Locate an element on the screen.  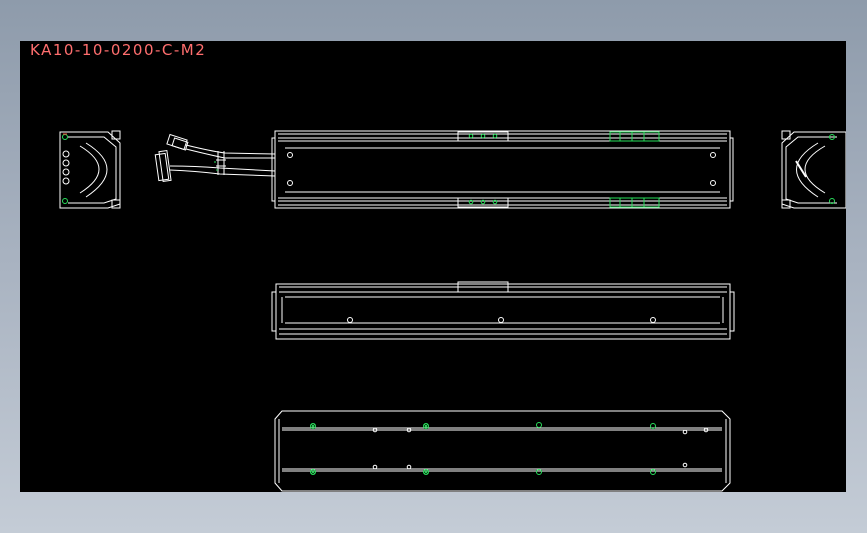
right-end-view is located at coordinates (813, 169).